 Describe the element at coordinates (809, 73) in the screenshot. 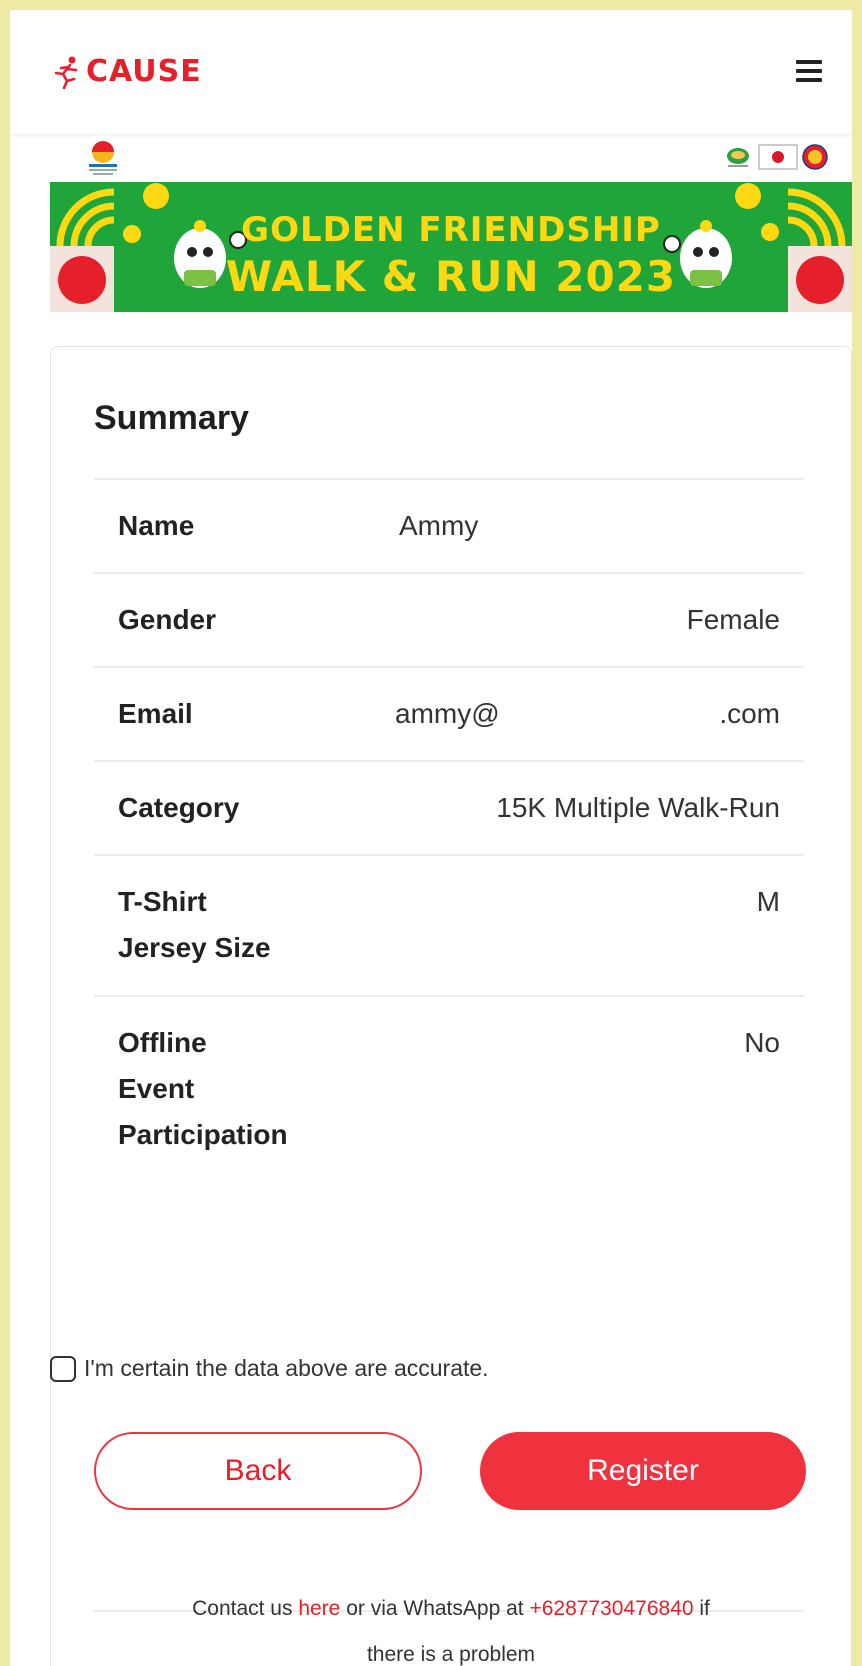

I see `hamburger-menu-icon` at that location.